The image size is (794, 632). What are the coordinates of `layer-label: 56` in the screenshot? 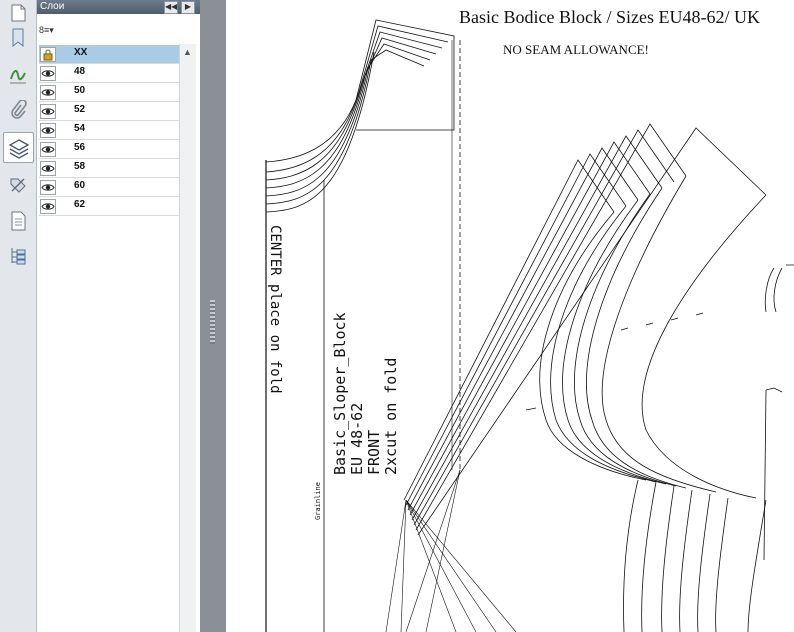 It's located at (80, 147).